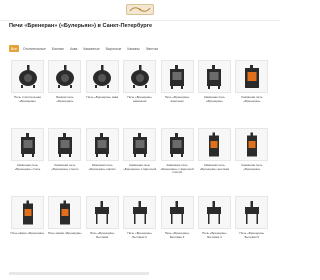  I want to click on product-name: Печь «Бренеран» Бытовая 3, so click(177, 235).